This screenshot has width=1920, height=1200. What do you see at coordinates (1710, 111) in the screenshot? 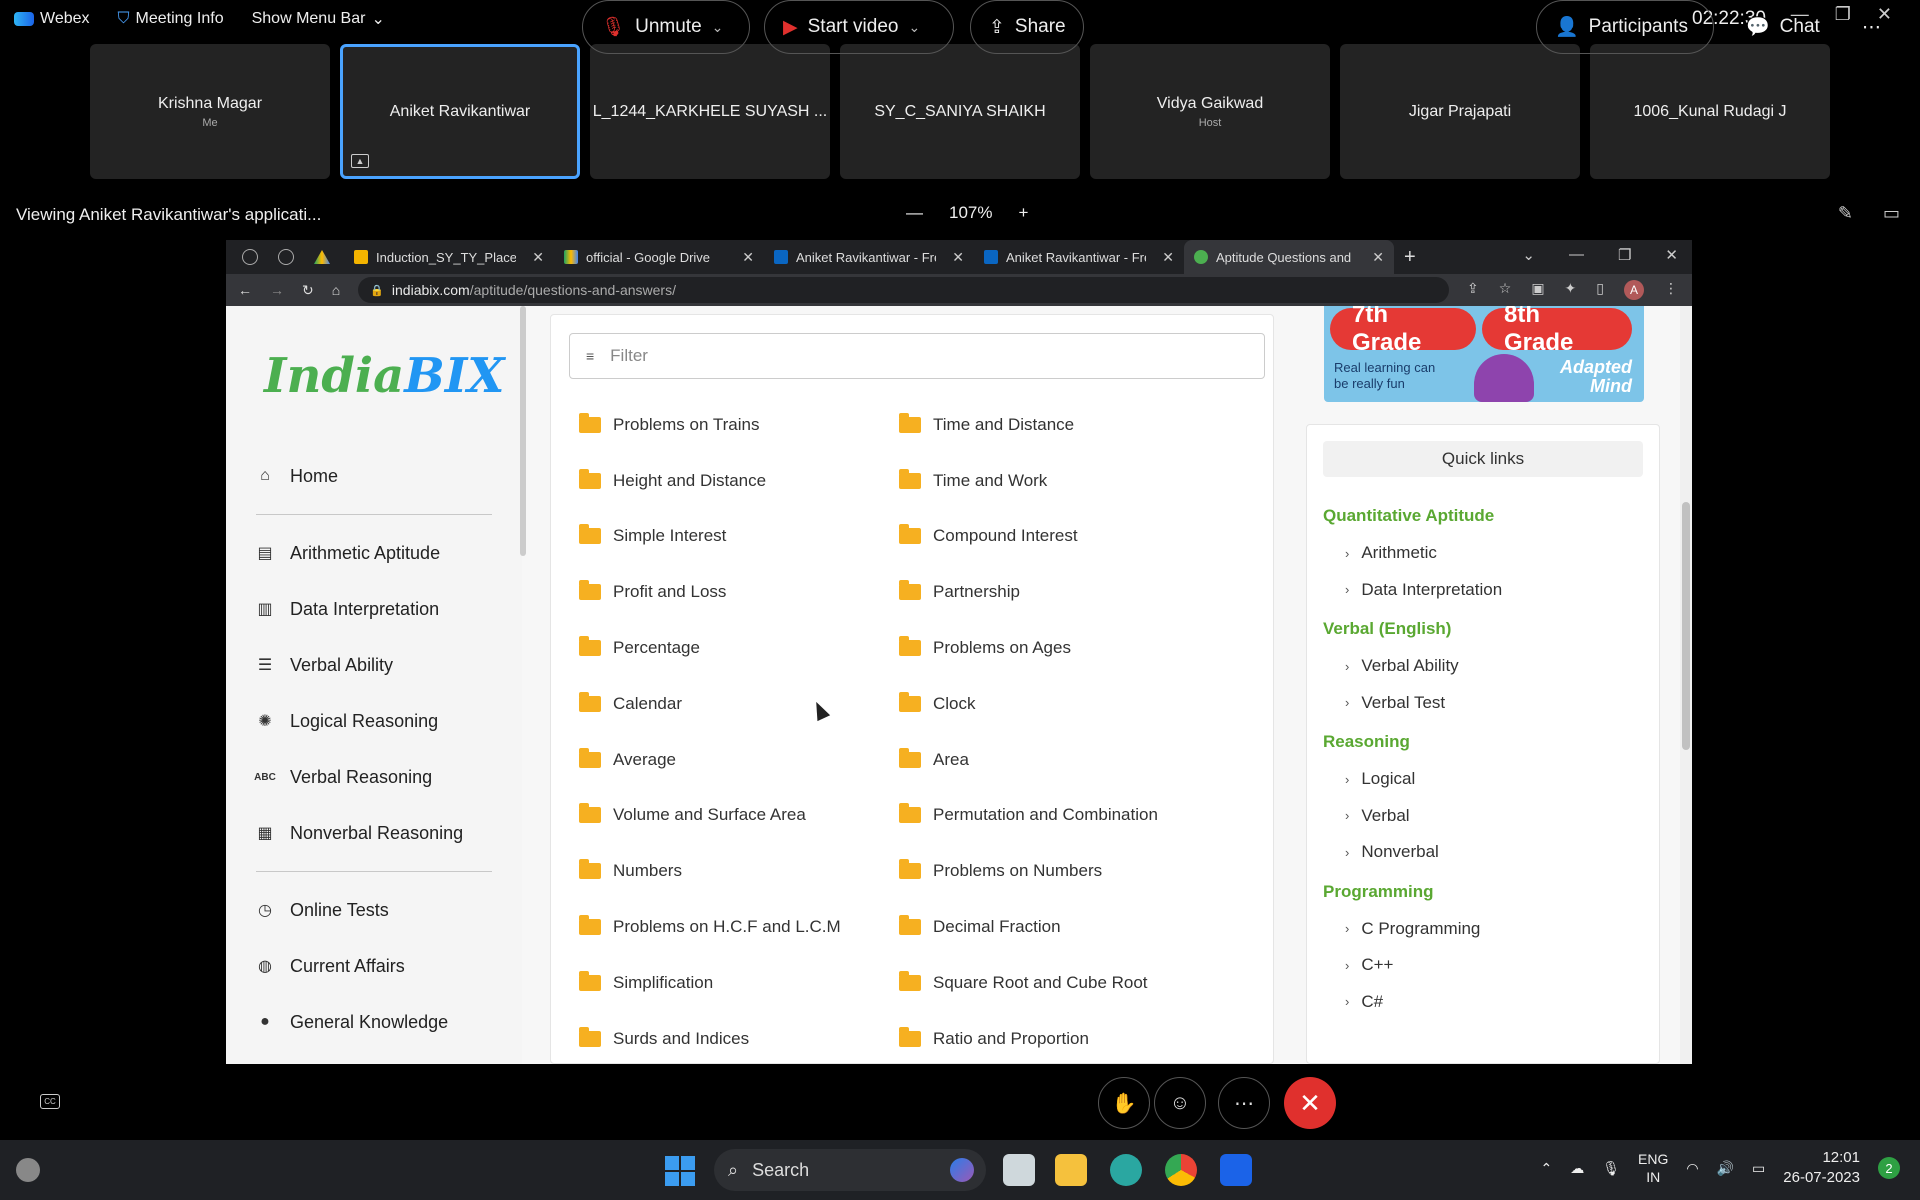
I see `participant-tile: 1006_Kunal Rudagi J` at bounding box center [1710, 111].